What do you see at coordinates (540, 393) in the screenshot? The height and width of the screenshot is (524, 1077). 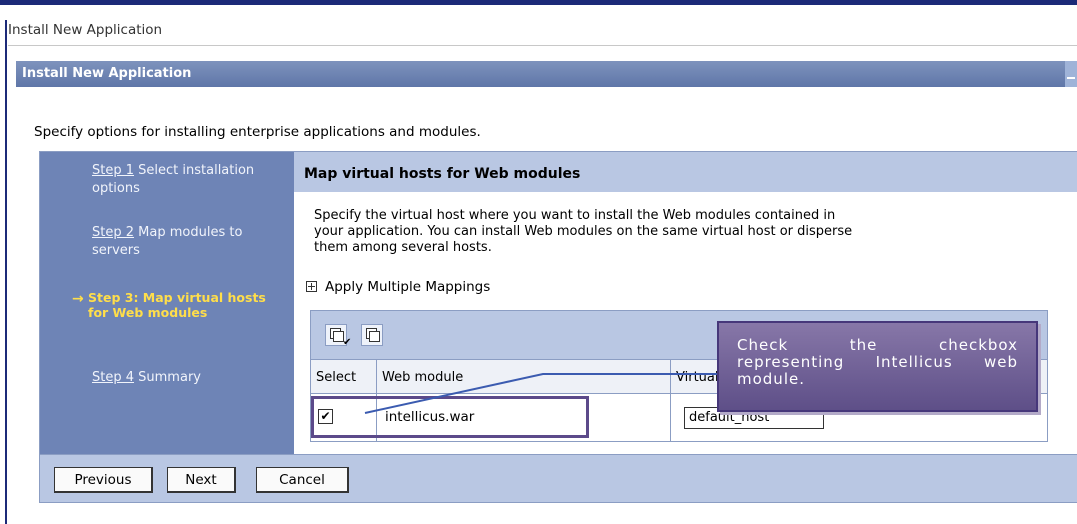 I see `callout-leader` at bounding box center [540, 393].